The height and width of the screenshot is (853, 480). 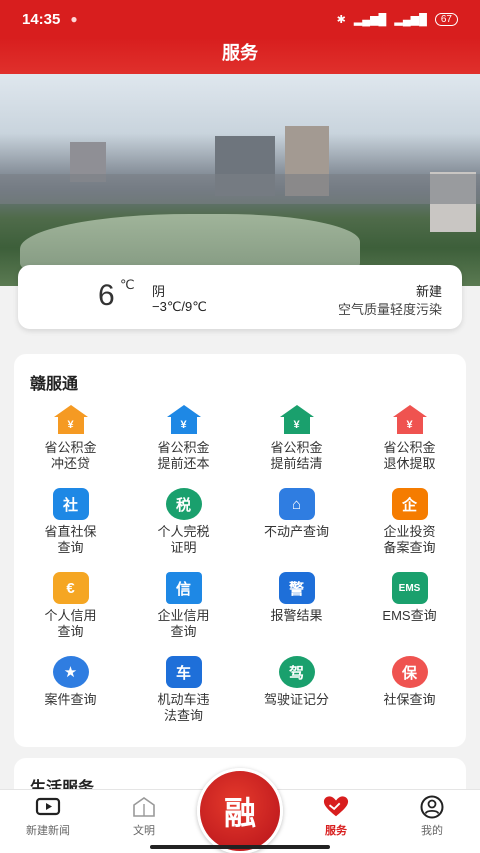 I want to click on service-label: 驾驶证记分, so click(x=296, y=699).